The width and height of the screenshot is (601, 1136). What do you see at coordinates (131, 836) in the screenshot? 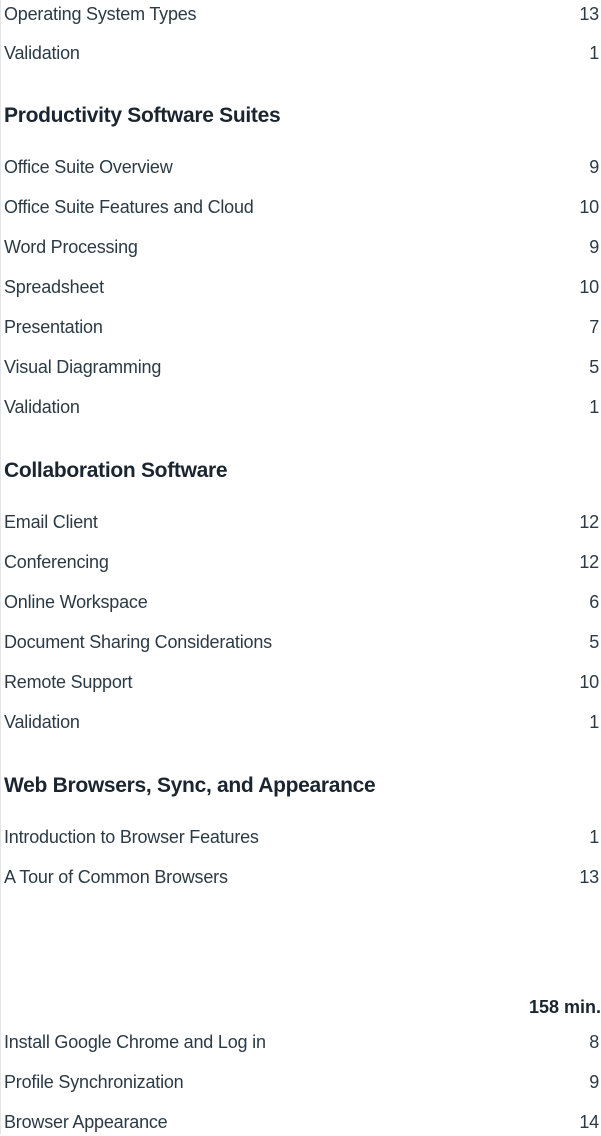
I see `lesson-title: Introduction to Browser Features` at bounding box center [131, 836].